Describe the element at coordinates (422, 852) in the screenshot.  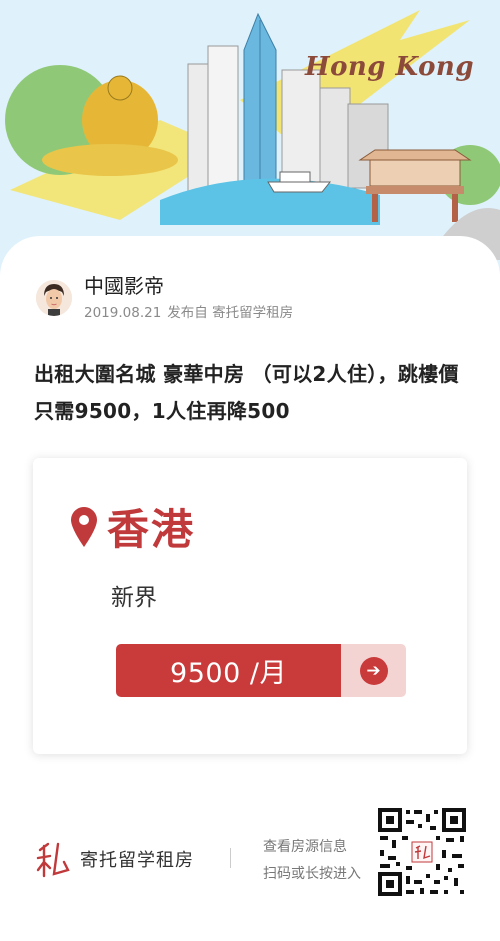
I see `qr-code-icon` at that location.